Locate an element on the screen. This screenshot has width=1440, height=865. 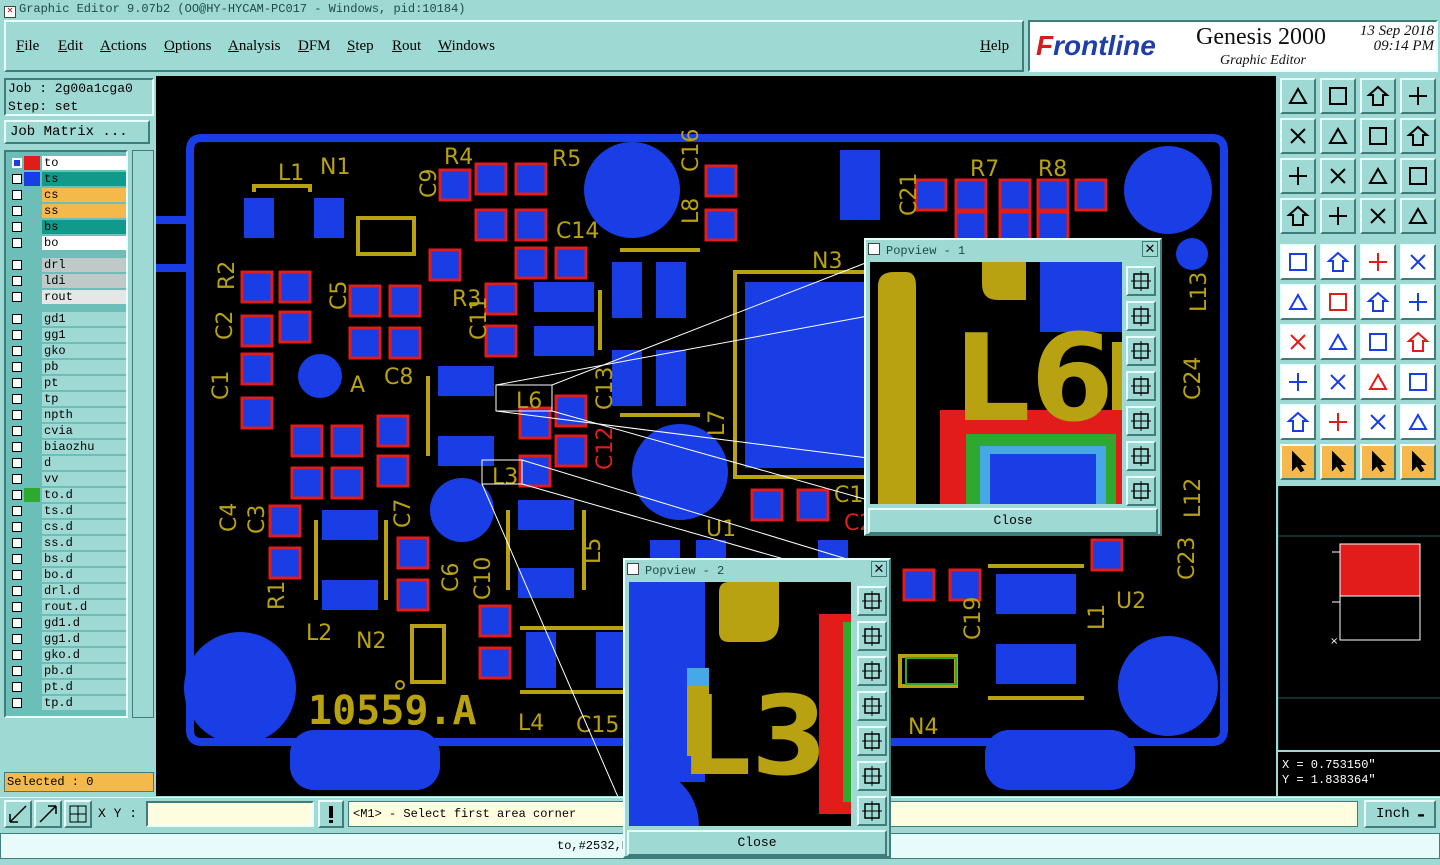
layer-row-ldi: ldi is located at coordinates (67, 281).